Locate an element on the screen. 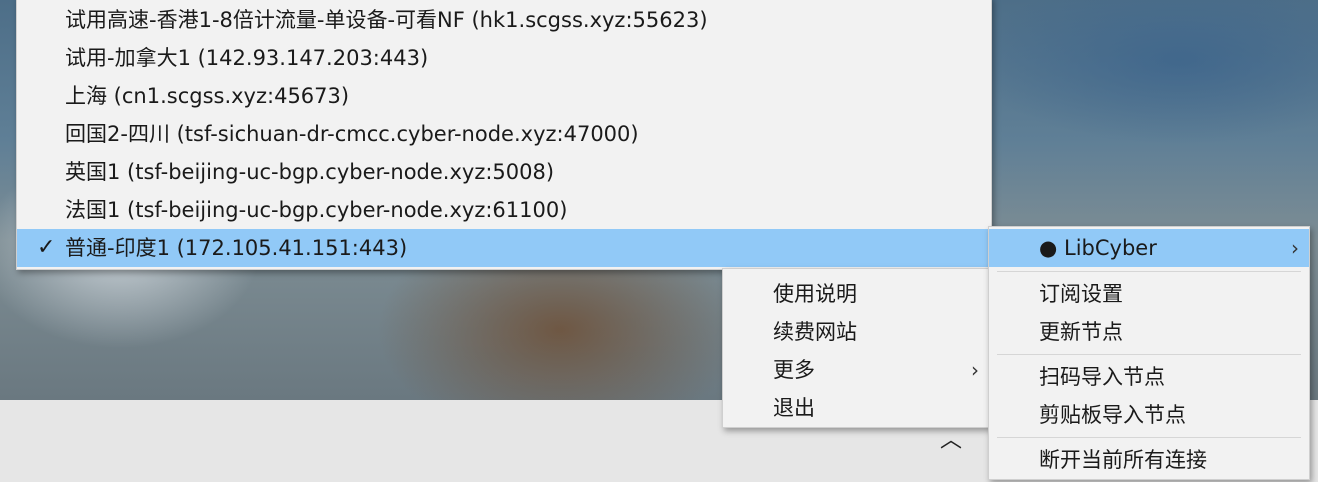  server-item-label: 上海 (cn1.scgss.xyz:45673) is located at coordinates (207, 96).